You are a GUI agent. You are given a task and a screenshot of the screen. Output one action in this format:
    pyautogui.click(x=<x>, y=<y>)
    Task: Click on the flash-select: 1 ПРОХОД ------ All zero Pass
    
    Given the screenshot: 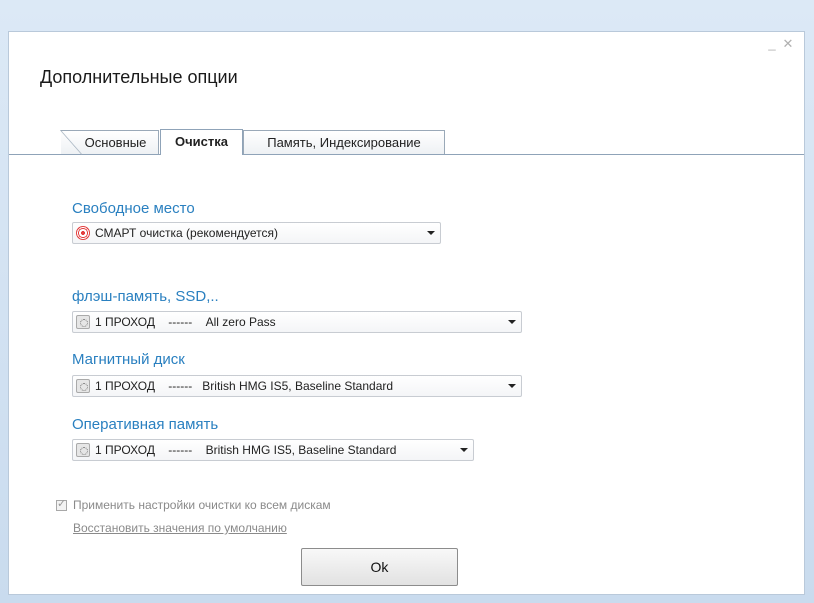 What is the action you would take?
    pyautogui.click(x=297, y=322)
    